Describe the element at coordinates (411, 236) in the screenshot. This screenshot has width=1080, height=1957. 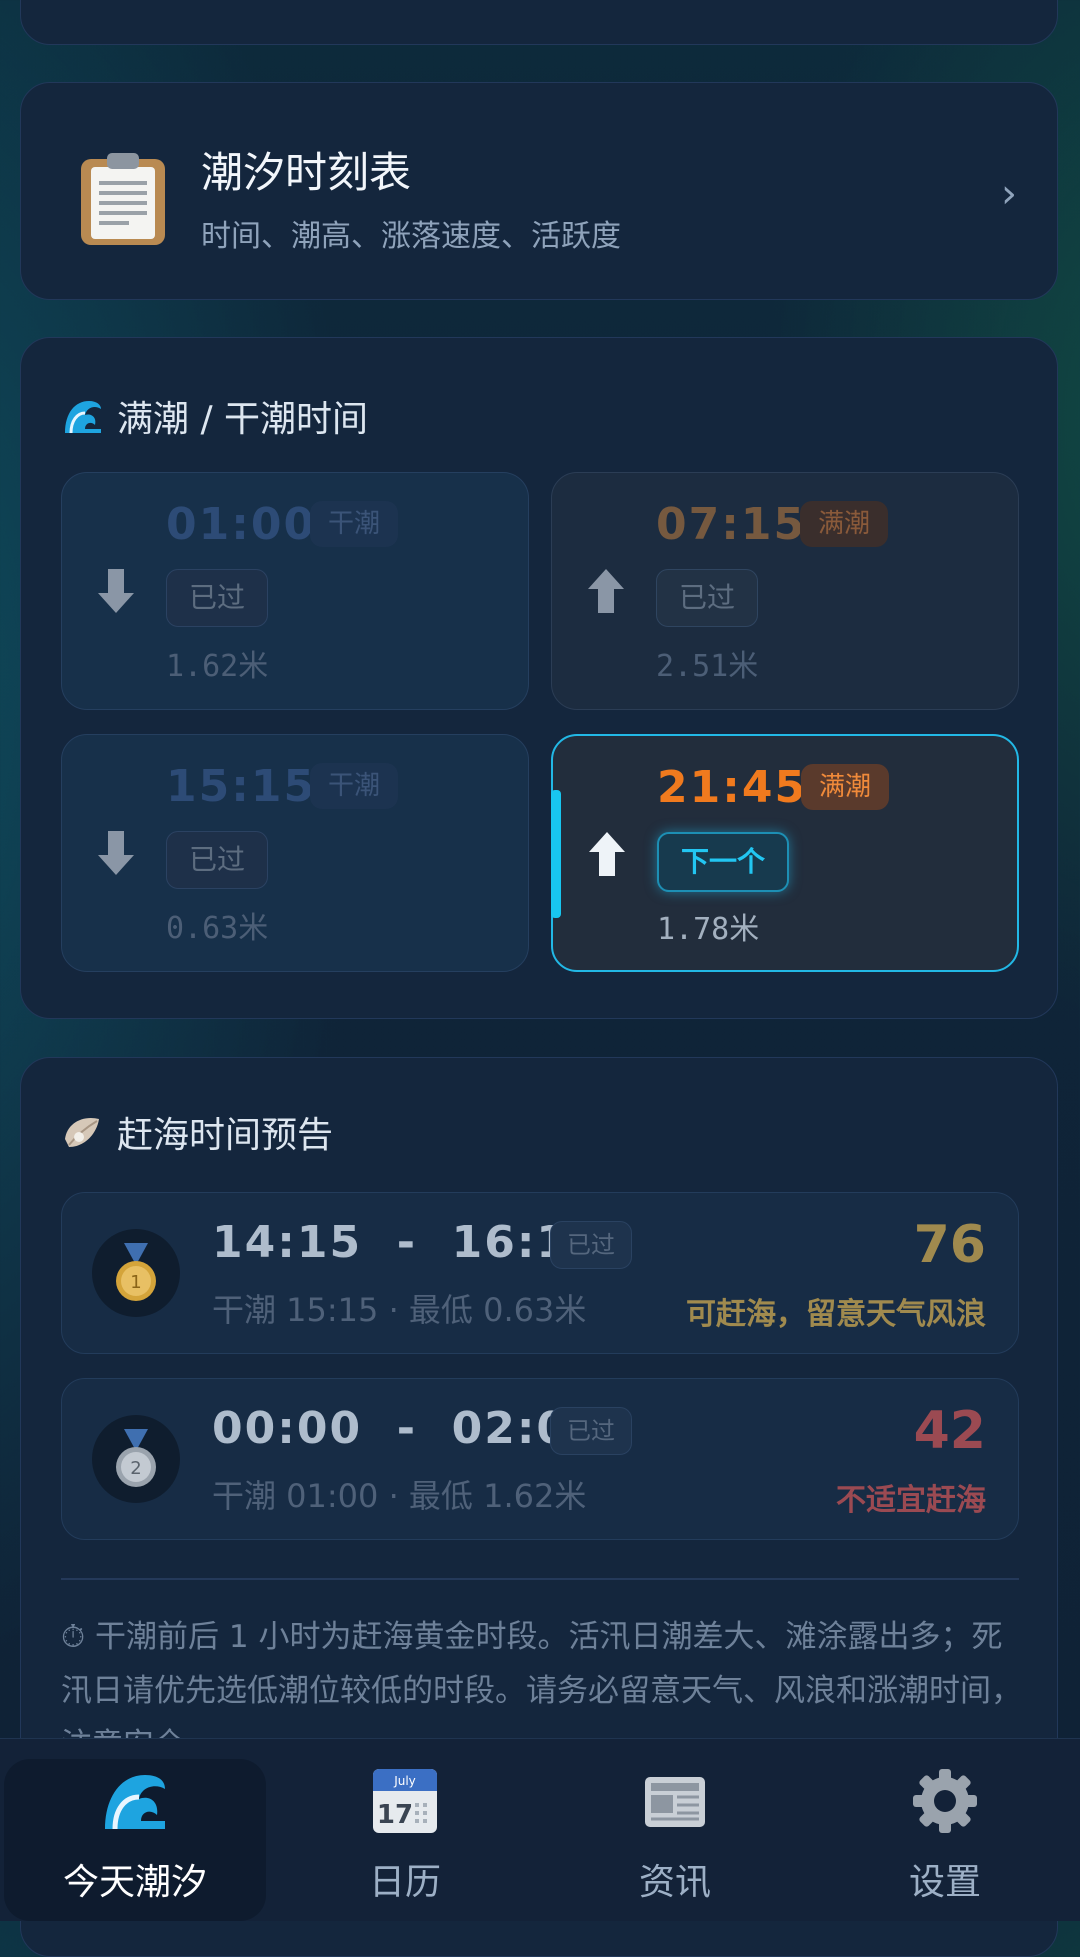
I see `schedule-subtitle: 时间、潮高、涨落速度、活跃度` at that location.